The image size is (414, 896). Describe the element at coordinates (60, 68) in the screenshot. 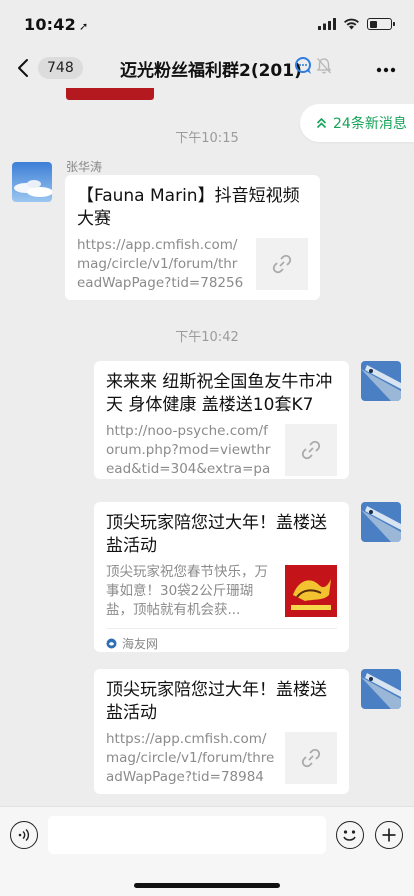

I see `unread-count-badge: 748` at that location.